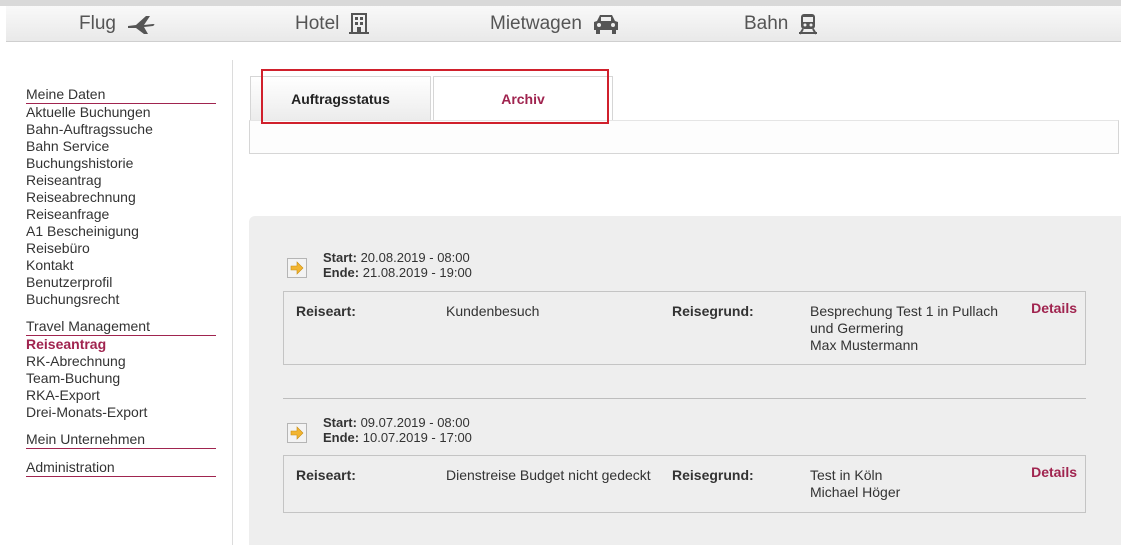 The width and height of the screenshot is (1121, 545). I want to click on sidebar-section-travel-management: Travel Management, so click(121, 327).